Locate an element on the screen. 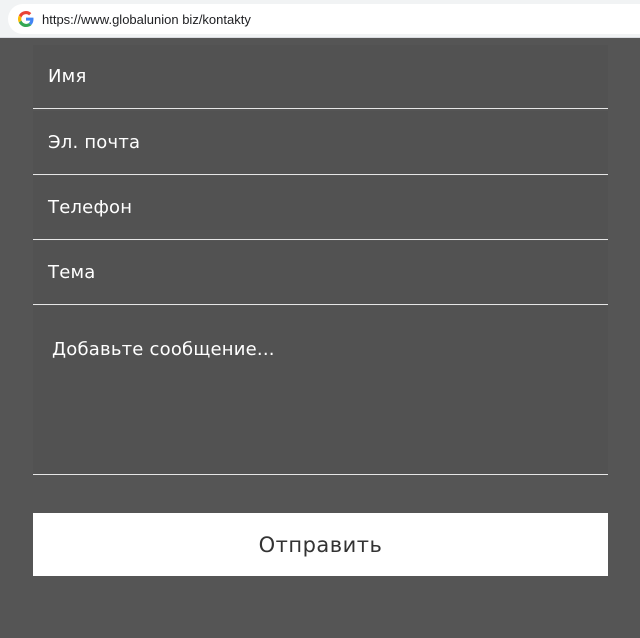 This screenshot has height=638, width=640. url-text: https://www.globalunion biz/kontakty is located at coordinates (146, 19).